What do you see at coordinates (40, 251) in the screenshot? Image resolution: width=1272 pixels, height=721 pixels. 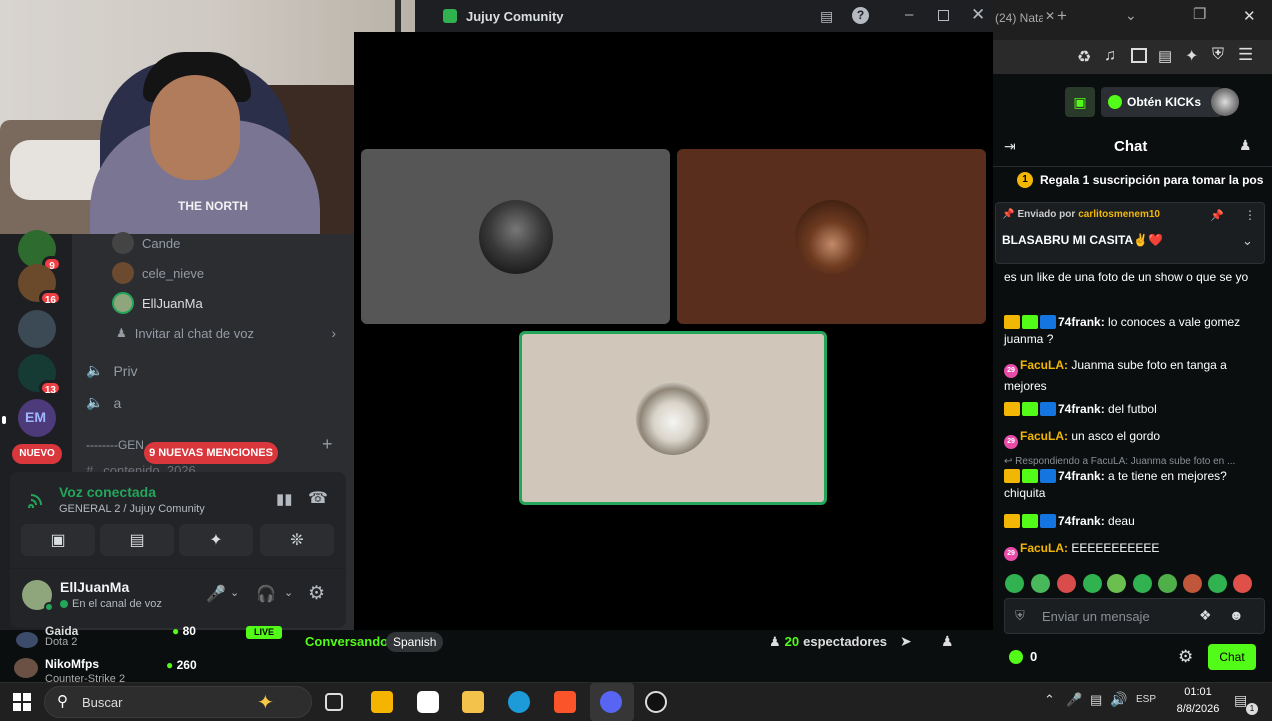 I see `server-icon: 9` at bounding box center [40, 251].